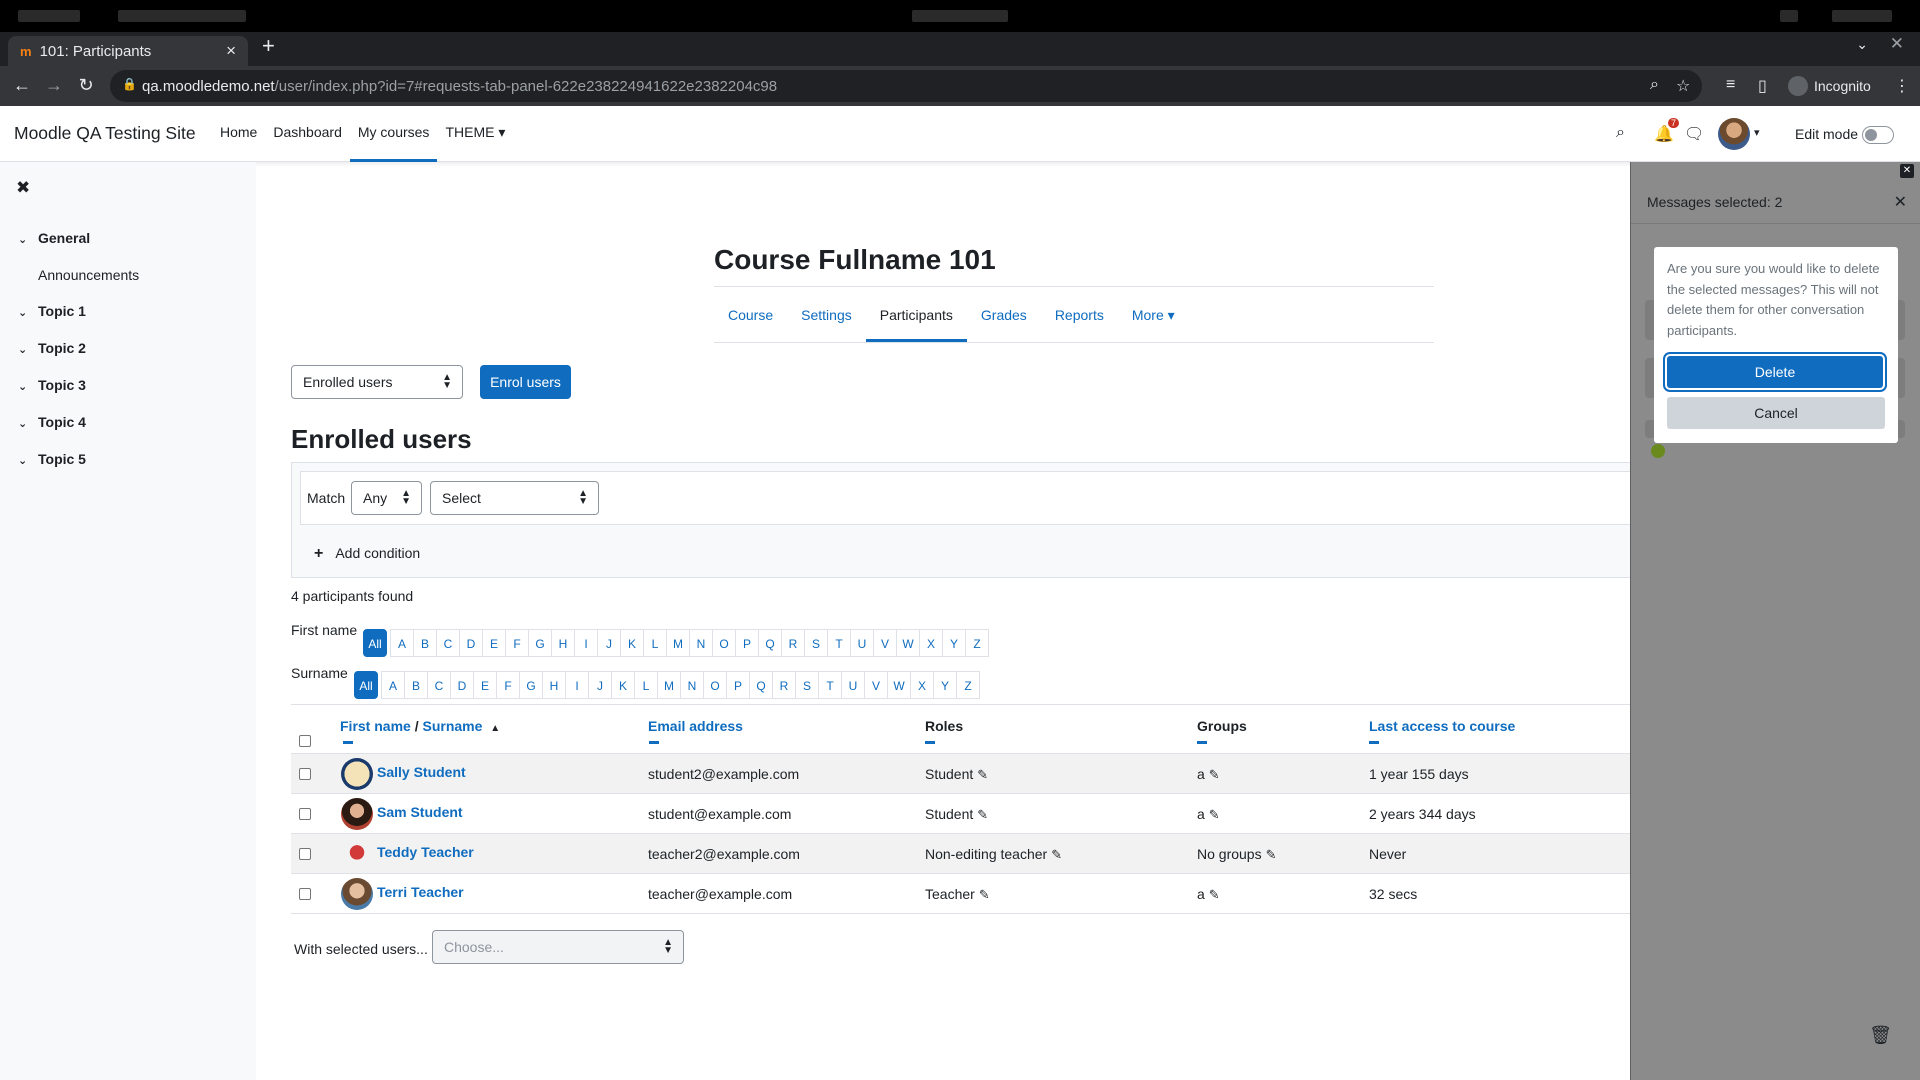 The width and height of the screenshot is (1920, 1080). What do you see at coordinates (558, 947) in the screenshot?
I see `bulk-action-select: Choose... ▲ ▼` at bounding box center [558, 947].